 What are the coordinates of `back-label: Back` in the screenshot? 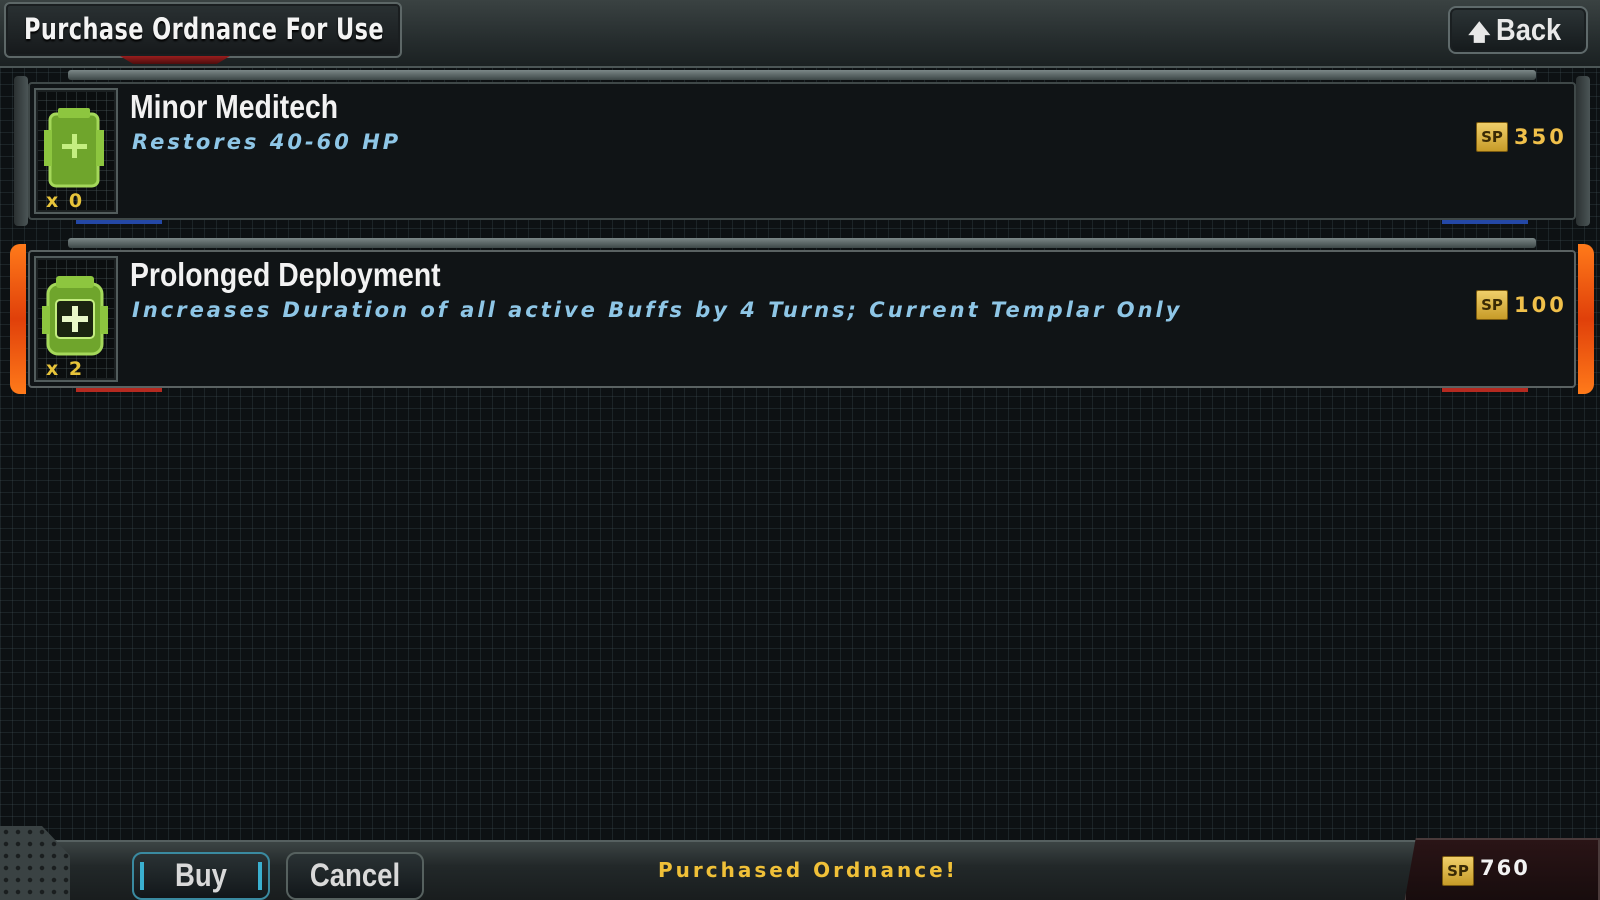 It's located at (1529, 29).